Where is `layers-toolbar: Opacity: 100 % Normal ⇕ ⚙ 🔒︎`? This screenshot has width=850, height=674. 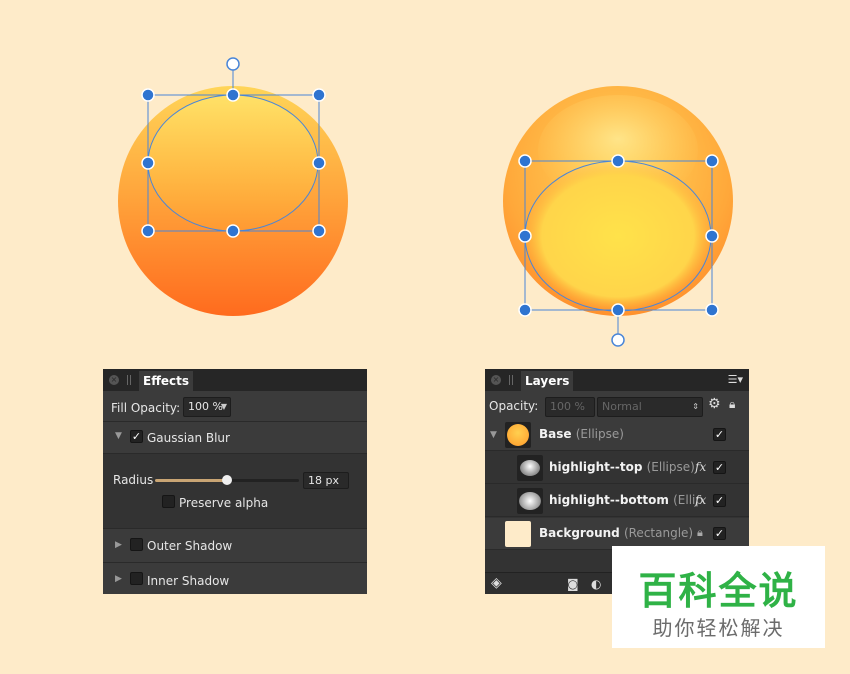
layers-toolbar: Opacity: 100 % Normal ⇕ ⚙ 🔒︎ is located at coordinates (617, 405).